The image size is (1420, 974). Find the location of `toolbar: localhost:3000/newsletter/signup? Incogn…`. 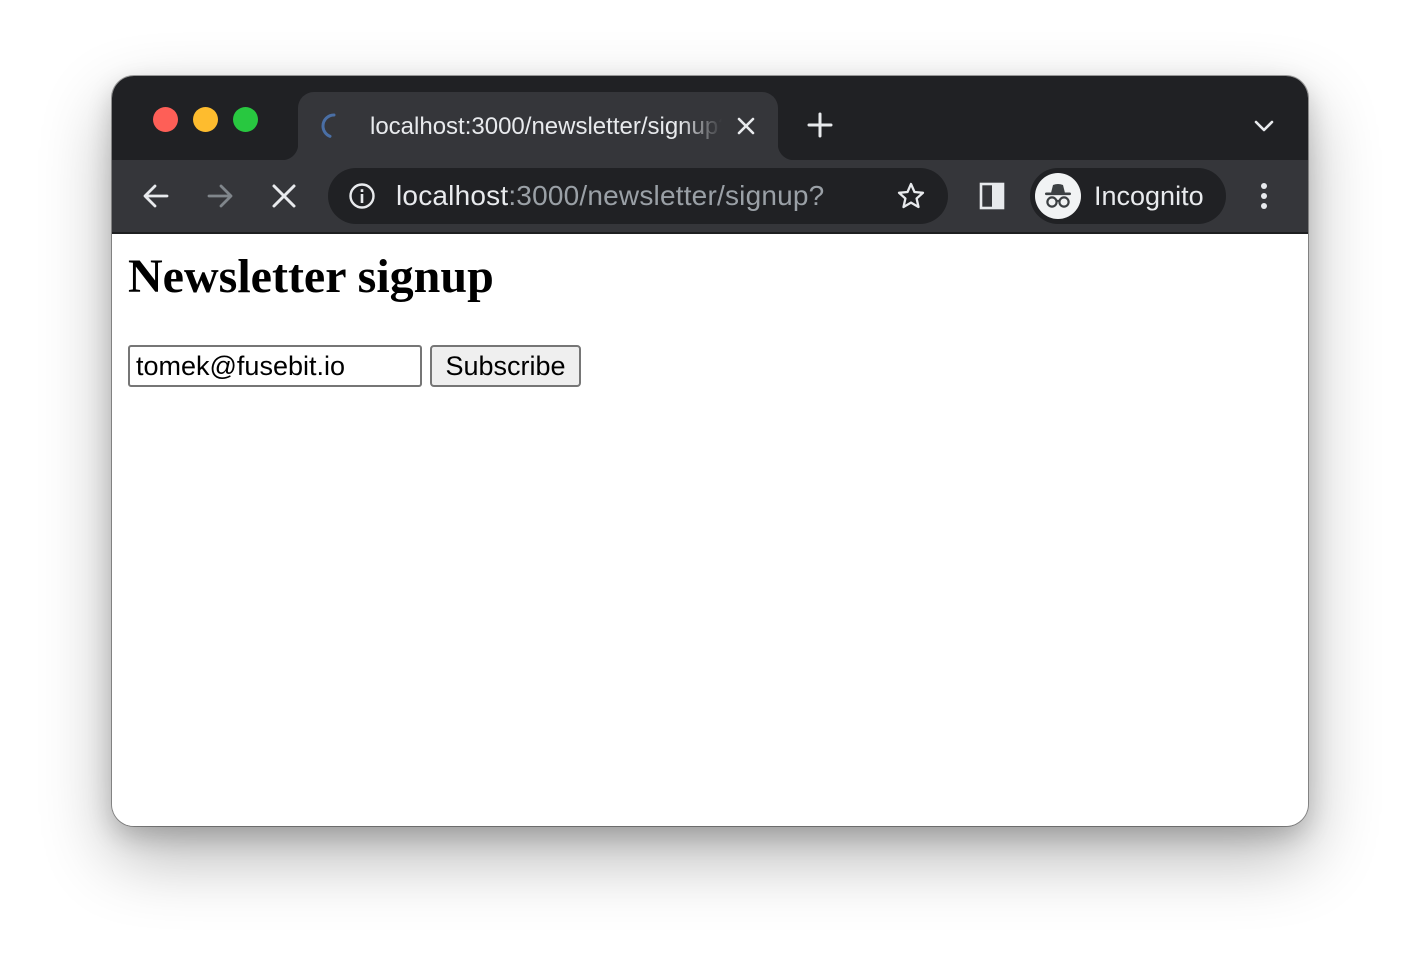

toolbar: localhost:3000/newsletter/signup? Incogn… is located at coordinates (710, 197).